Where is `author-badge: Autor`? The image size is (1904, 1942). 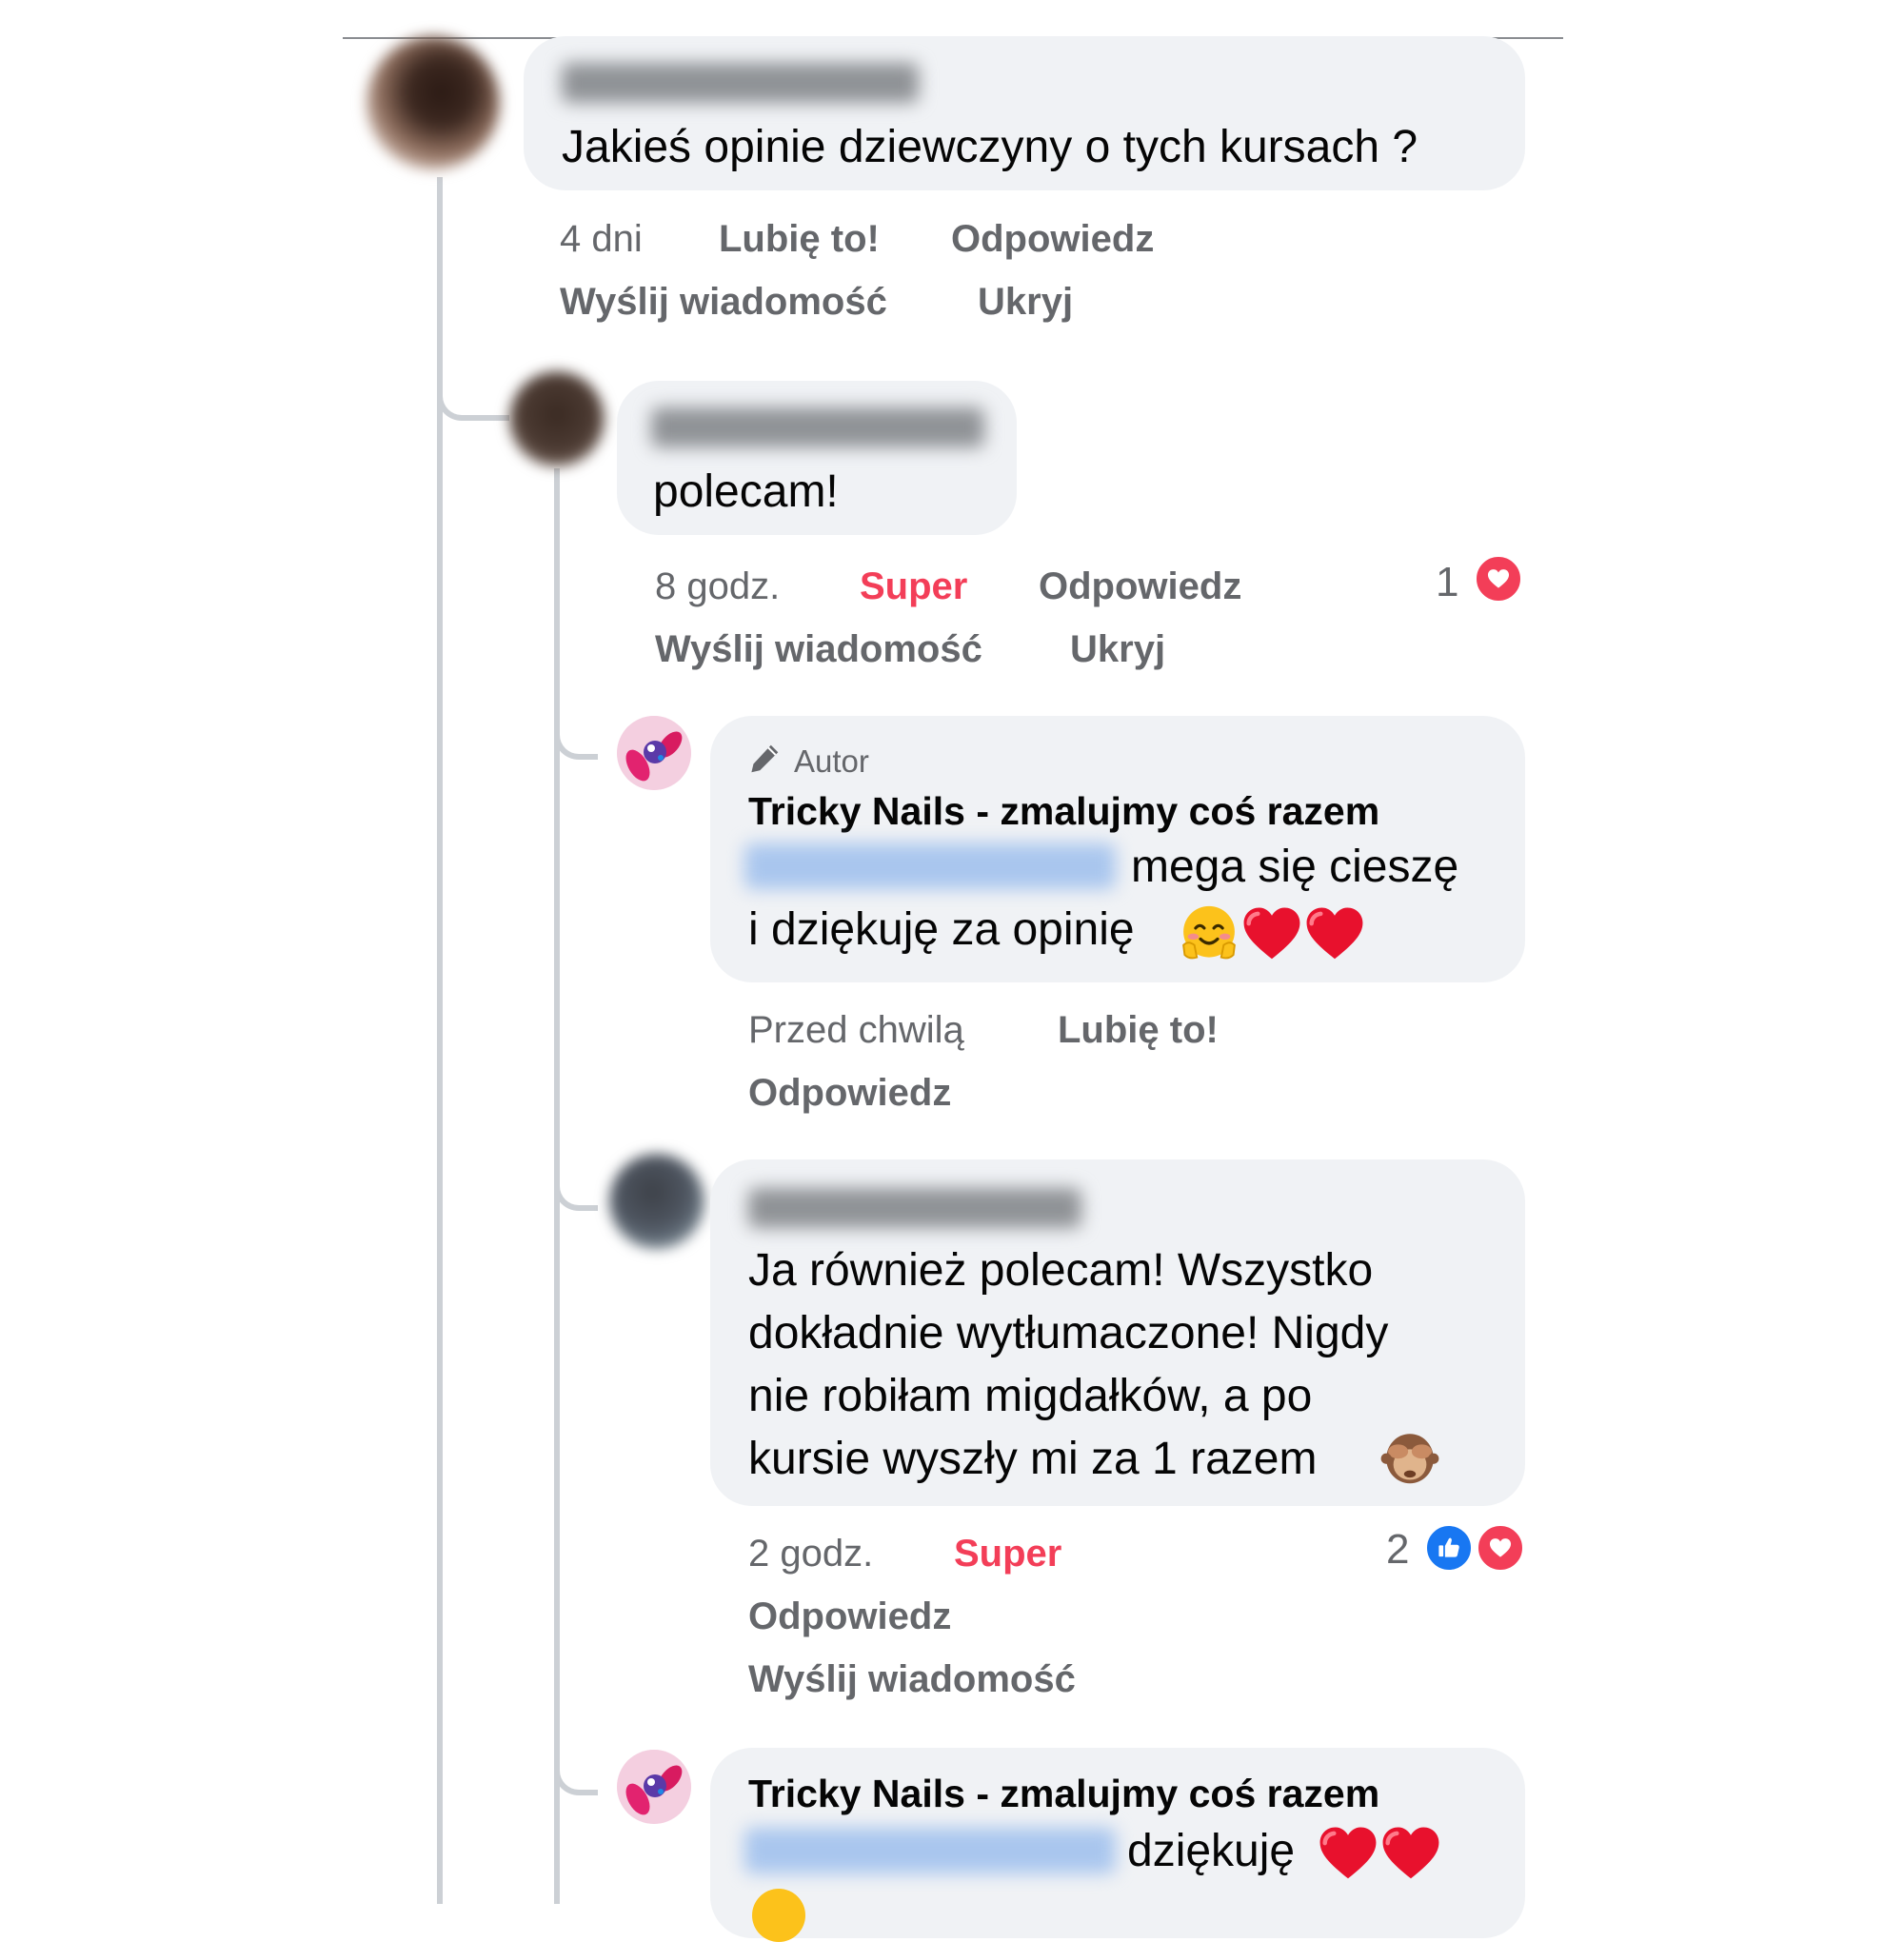 author-badge: Autor is located at coordinates (831, 761).